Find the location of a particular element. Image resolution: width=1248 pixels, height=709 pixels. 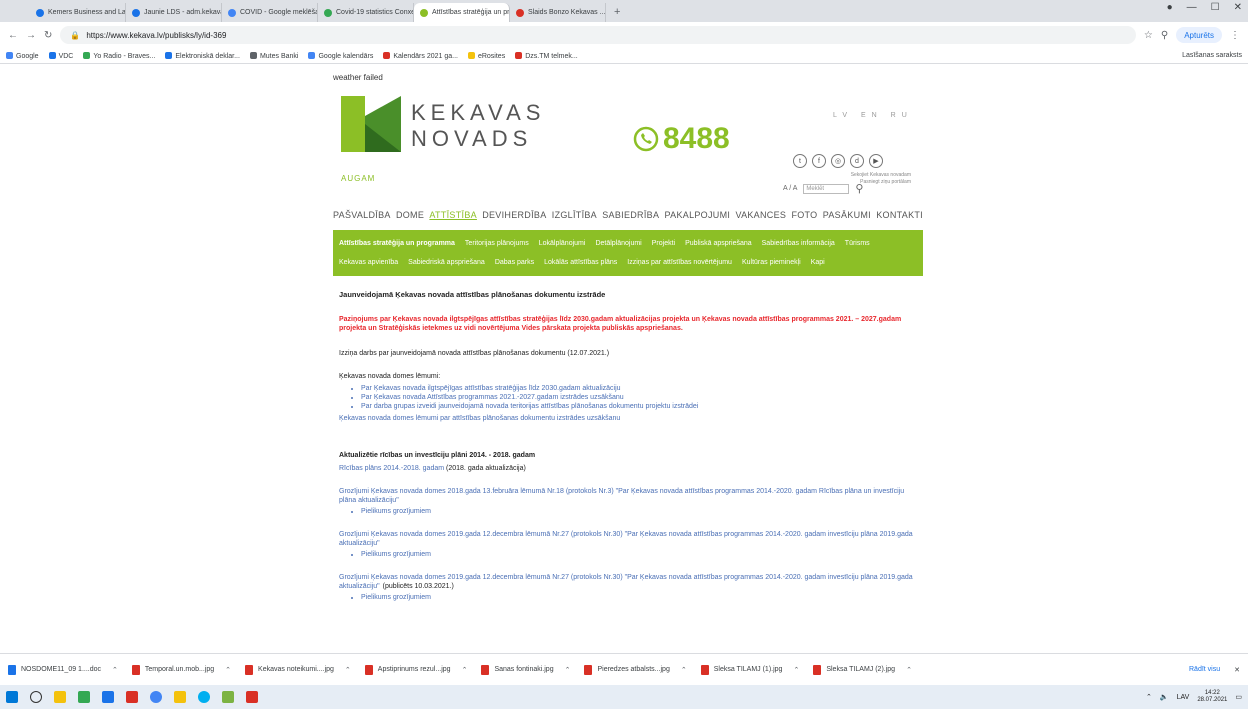

subnav-item: Tūrisms is located at coordinates (857, 243).